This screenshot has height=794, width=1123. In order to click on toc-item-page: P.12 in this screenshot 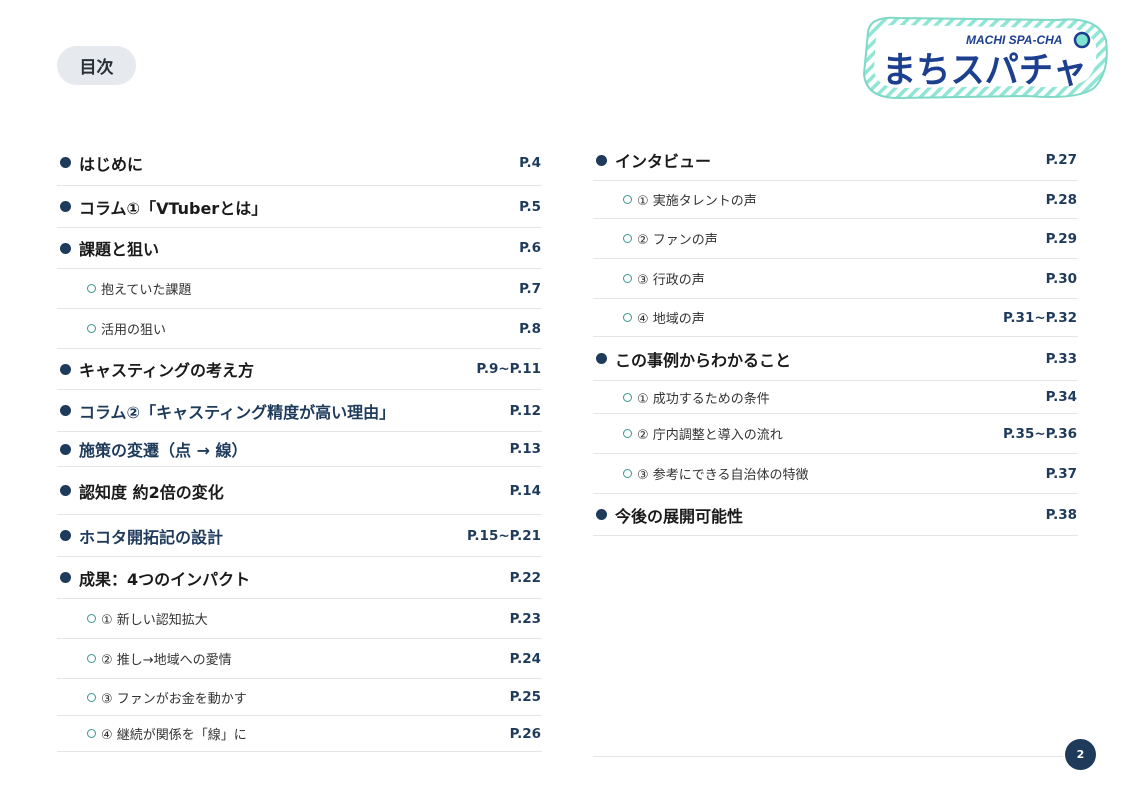, I will do `click(525, 410)`.